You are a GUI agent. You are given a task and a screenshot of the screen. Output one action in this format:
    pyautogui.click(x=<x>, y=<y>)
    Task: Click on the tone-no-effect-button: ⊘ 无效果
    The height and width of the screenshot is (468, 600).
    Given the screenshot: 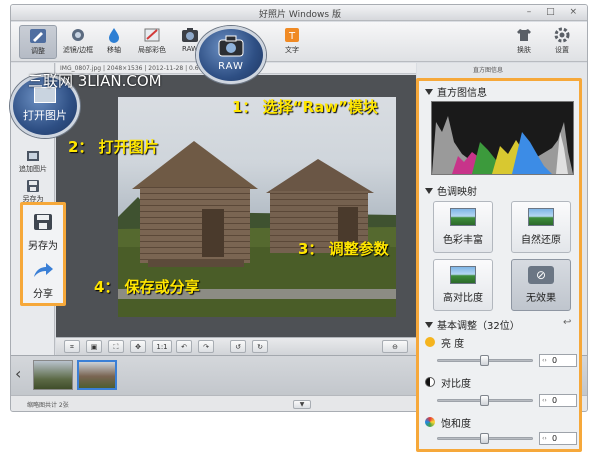 What is the action you would take?
    pyautogui.click(x=541, y=285)
    